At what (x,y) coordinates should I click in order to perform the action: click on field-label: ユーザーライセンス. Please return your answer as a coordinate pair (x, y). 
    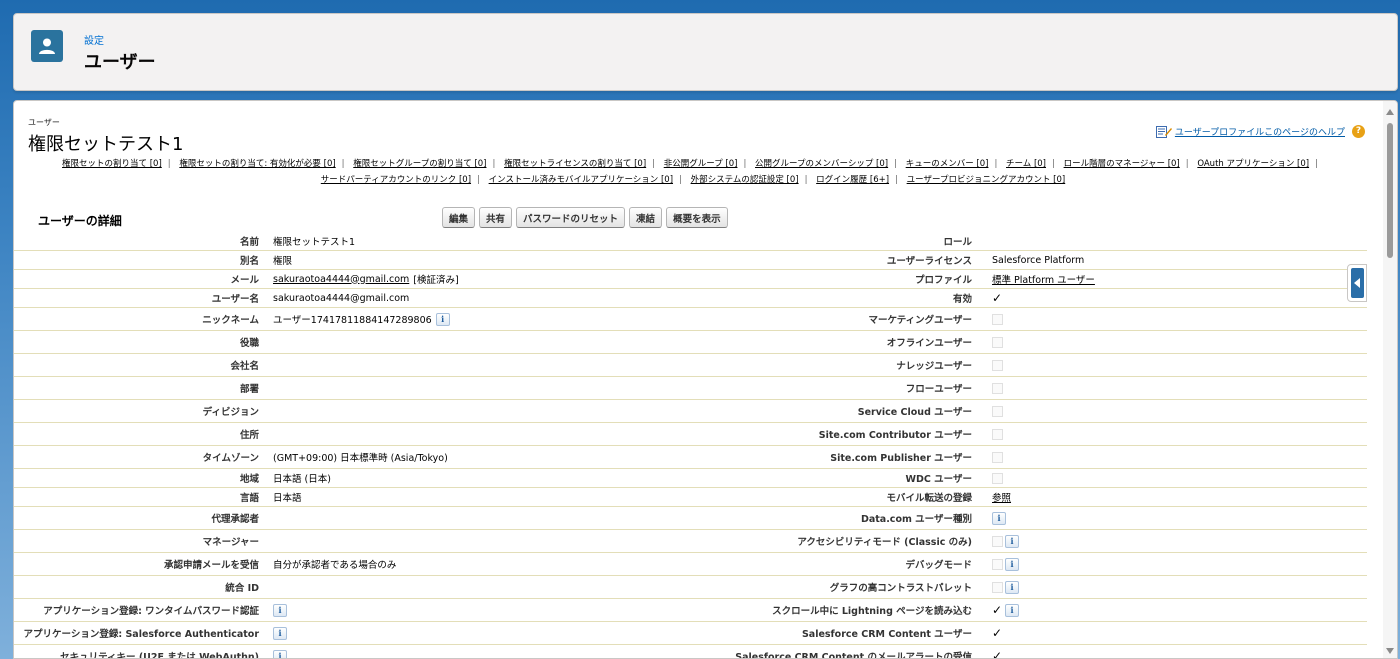
    Looking at the image, I should click on (929, 261).